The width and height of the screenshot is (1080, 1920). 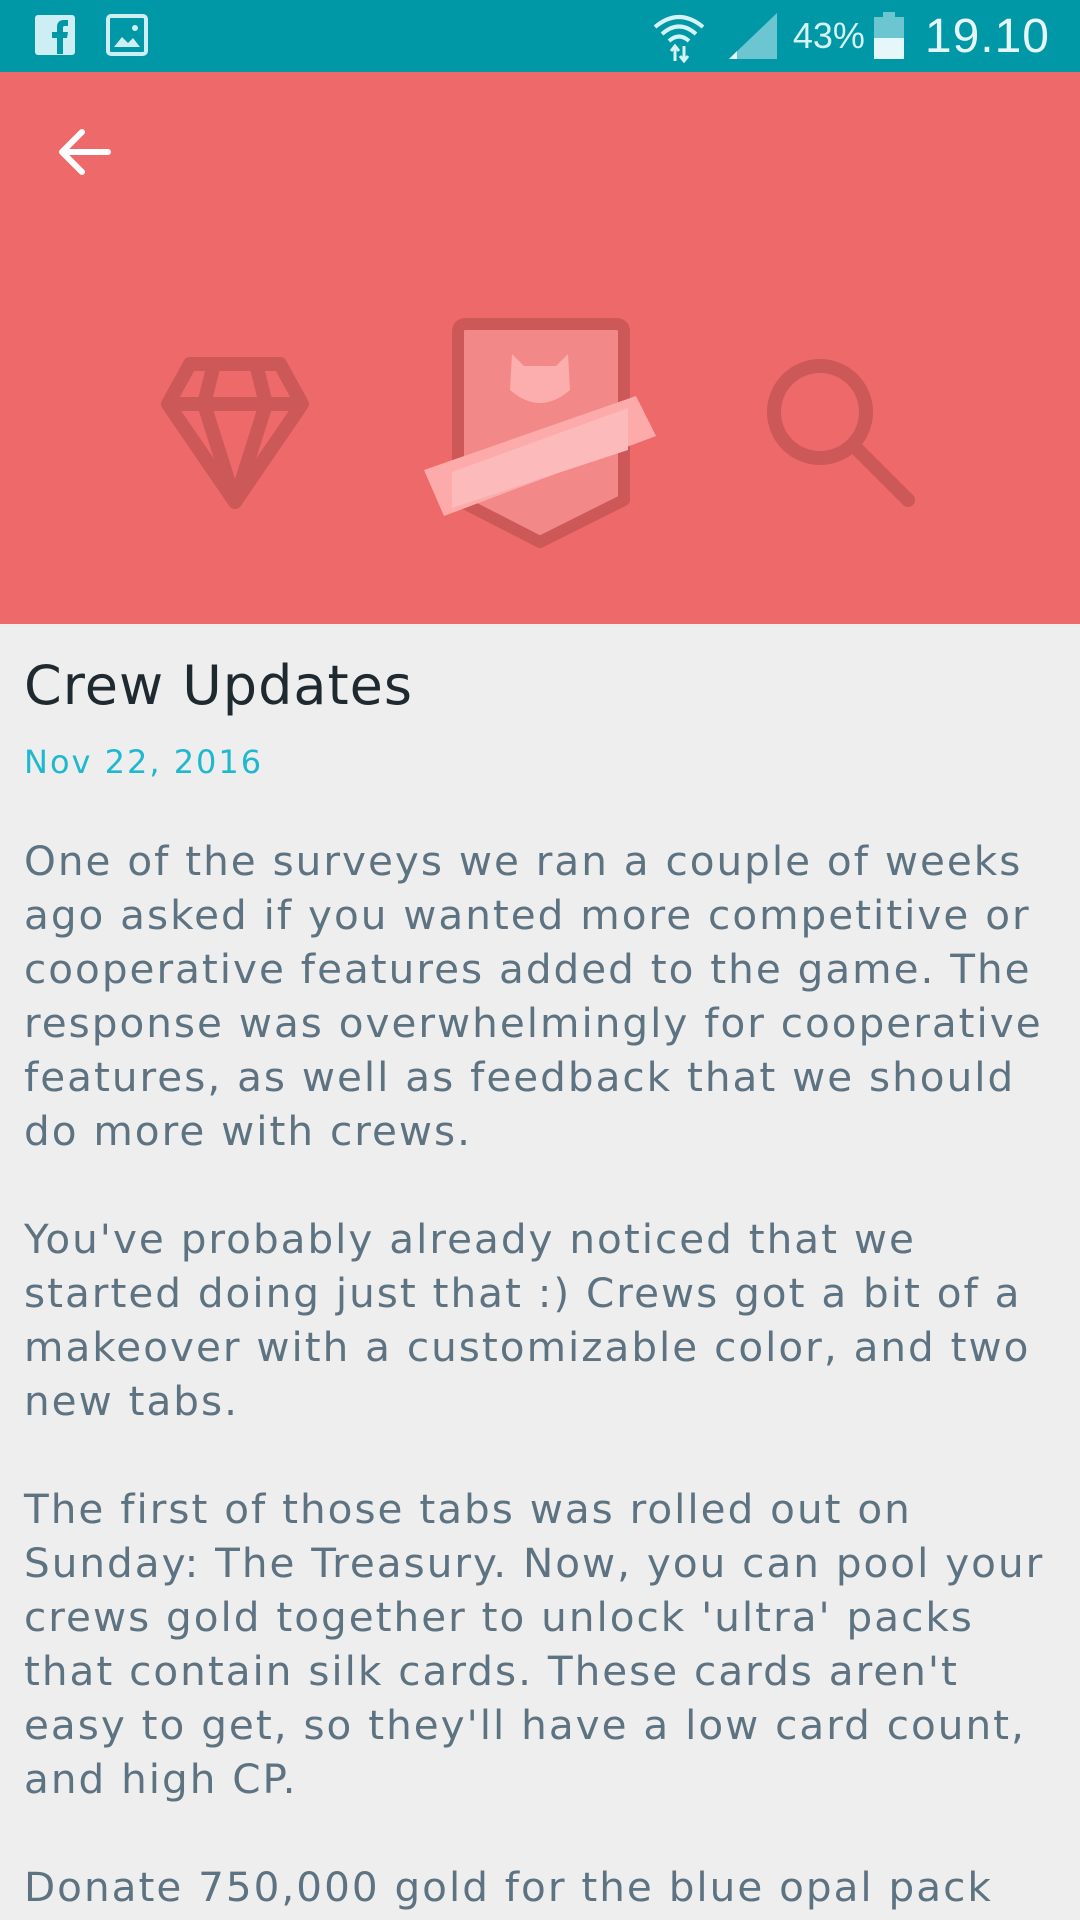 I want to click on back-arrow-icon, so click(x=85, y=152).